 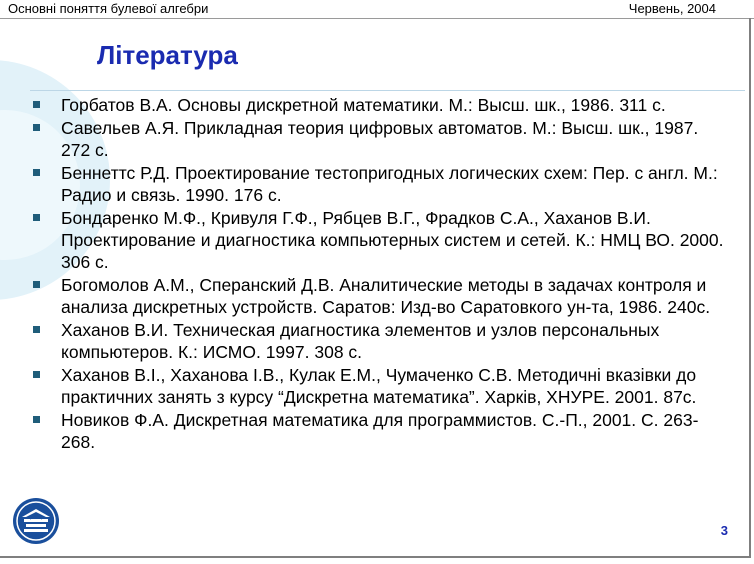 What do you see at coordinates (167, 55) in the screenshot?
I see `slide-title: Література` at bounding box center [167, 55].